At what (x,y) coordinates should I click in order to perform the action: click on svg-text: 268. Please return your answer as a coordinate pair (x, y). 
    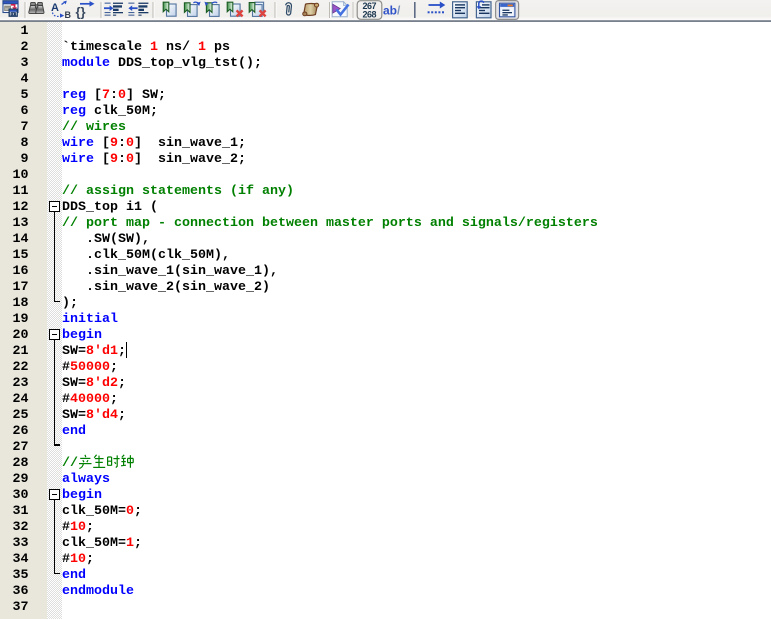
    Looking at the image, I should click on (370, 14).